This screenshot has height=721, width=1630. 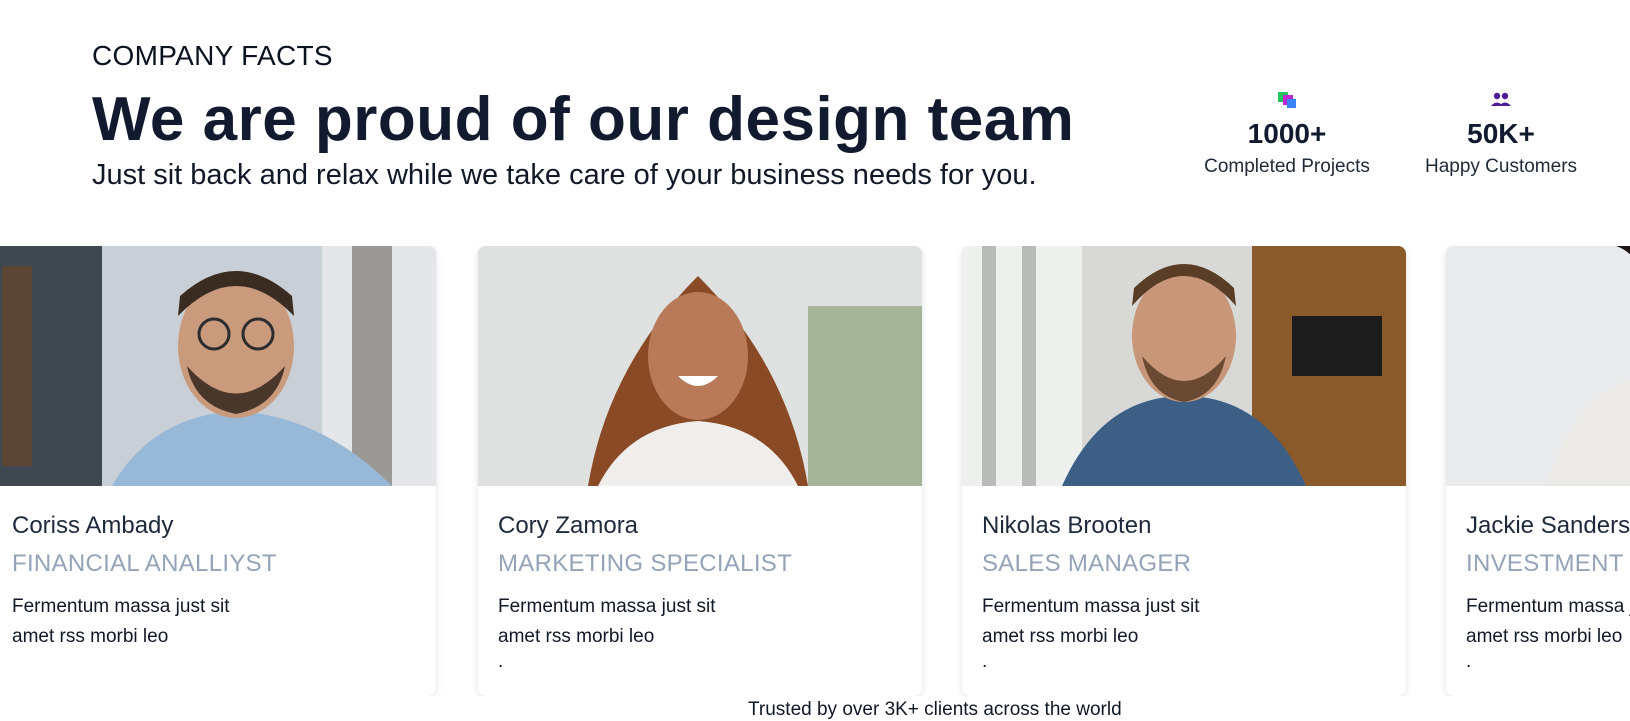 What do you see at coordinates (1287, 166) in the screenshot?
I see `stat-label: Completed Projects` at bounding box center [1287, 166].